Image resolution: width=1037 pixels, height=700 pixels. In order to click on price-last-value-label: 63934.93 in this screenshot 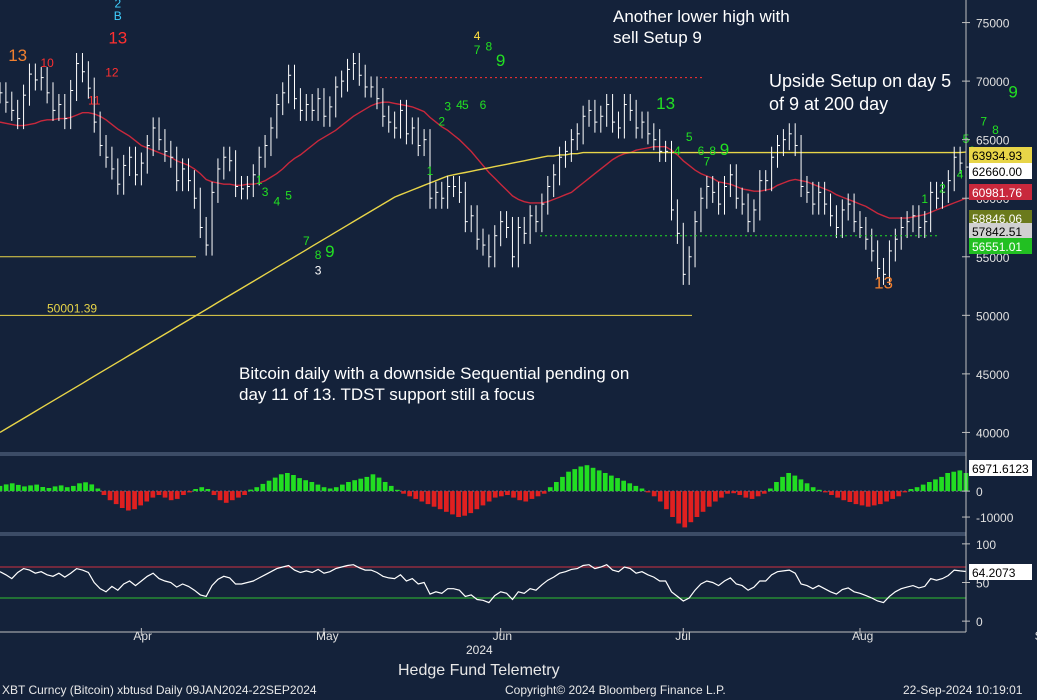, I will do `click(997, 156)`.